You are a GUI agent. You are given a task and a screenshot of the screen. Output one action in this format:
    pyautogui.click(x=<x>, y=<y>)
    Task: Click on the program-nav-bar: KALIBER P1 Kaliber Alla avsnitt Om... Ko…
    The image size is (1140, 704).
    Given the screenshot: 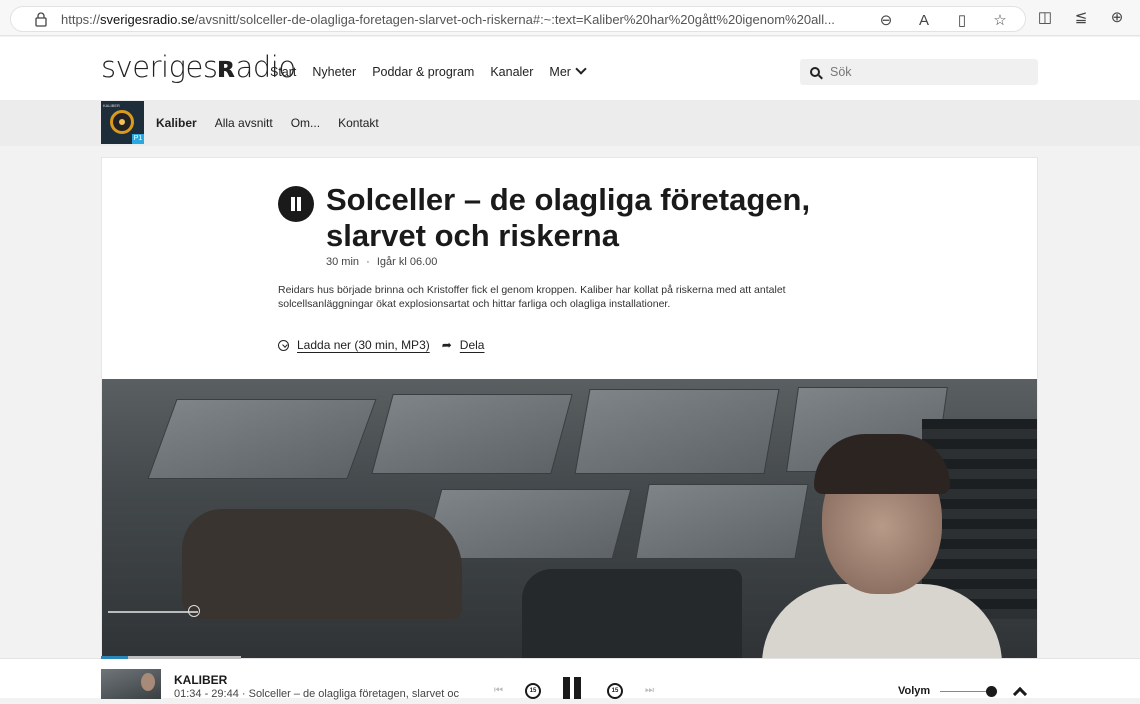 What is the action you would take?
    pyautogui.click(x=570, y=123)
    